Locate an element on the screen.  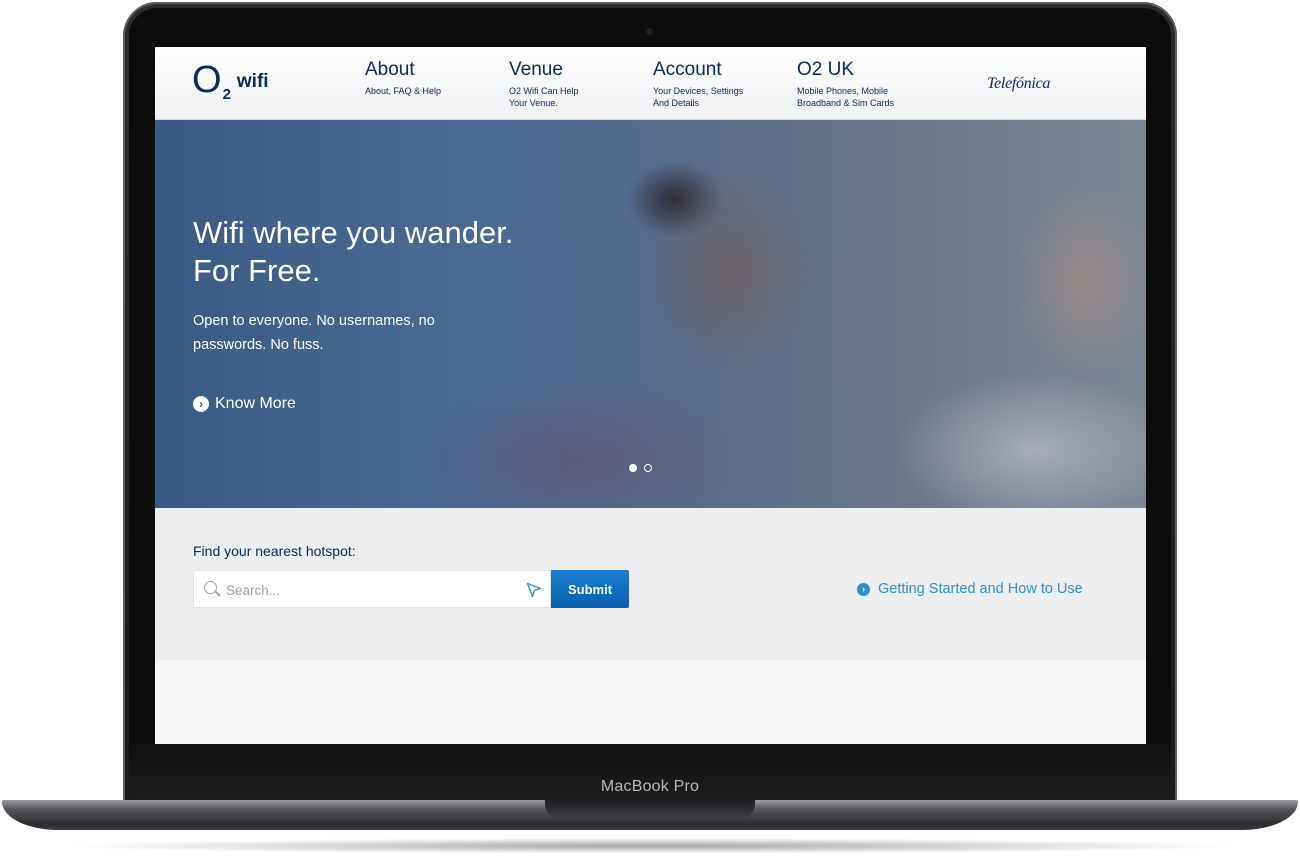
search-input is located at coordinates (371, 590).